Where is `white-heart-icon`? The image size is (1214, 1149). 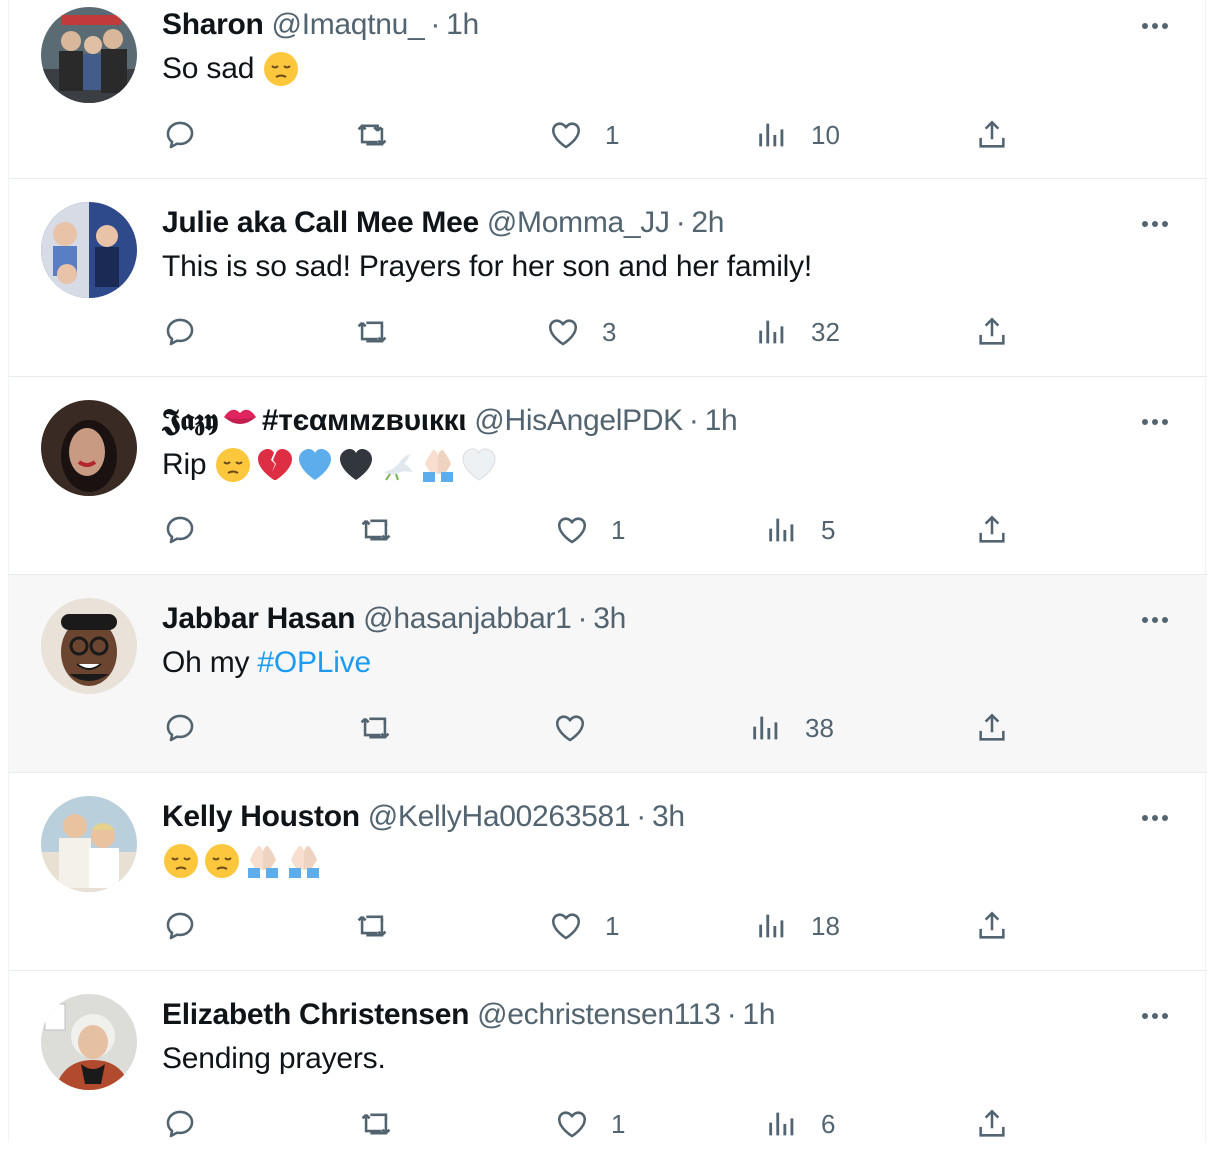 white-heart-icon is located at coordinates (479, 465).